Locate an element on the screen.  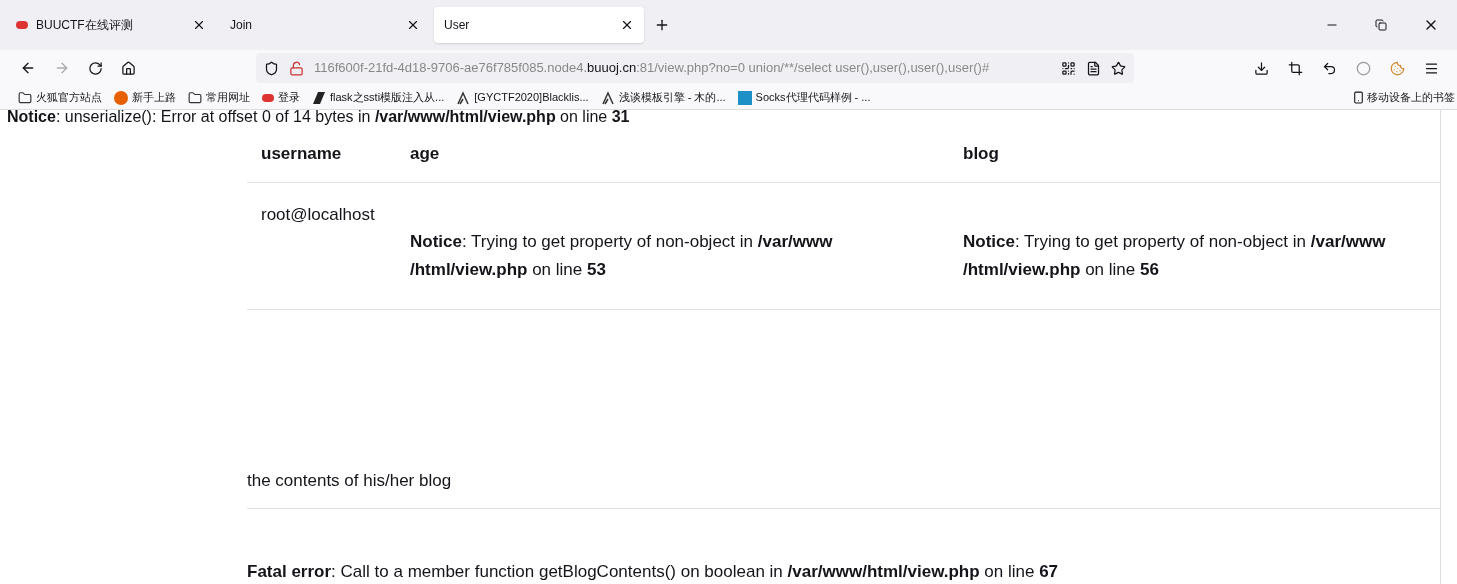
new-tab-icon is located at coordinates (662, 25).